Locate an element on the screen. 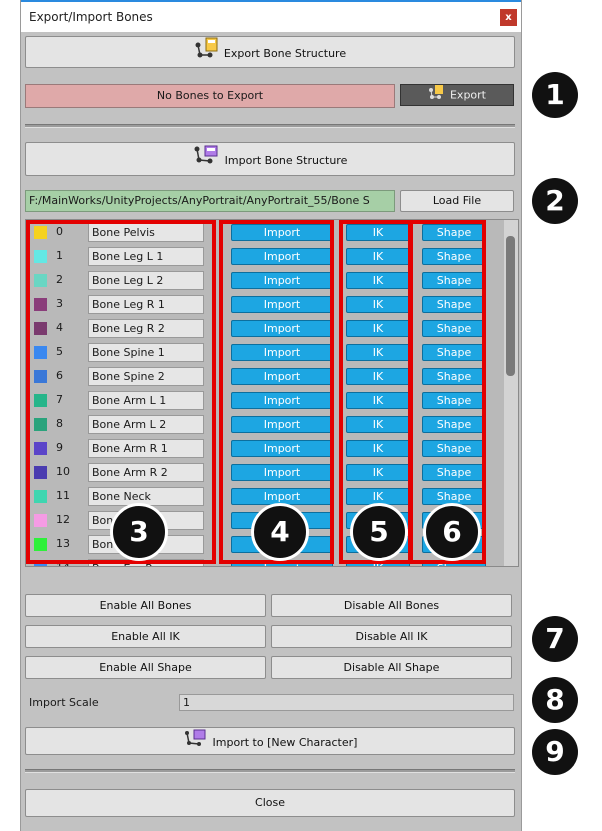  export-bone-structure-button: Export Bone Structure is located at coordinates (270, 52).